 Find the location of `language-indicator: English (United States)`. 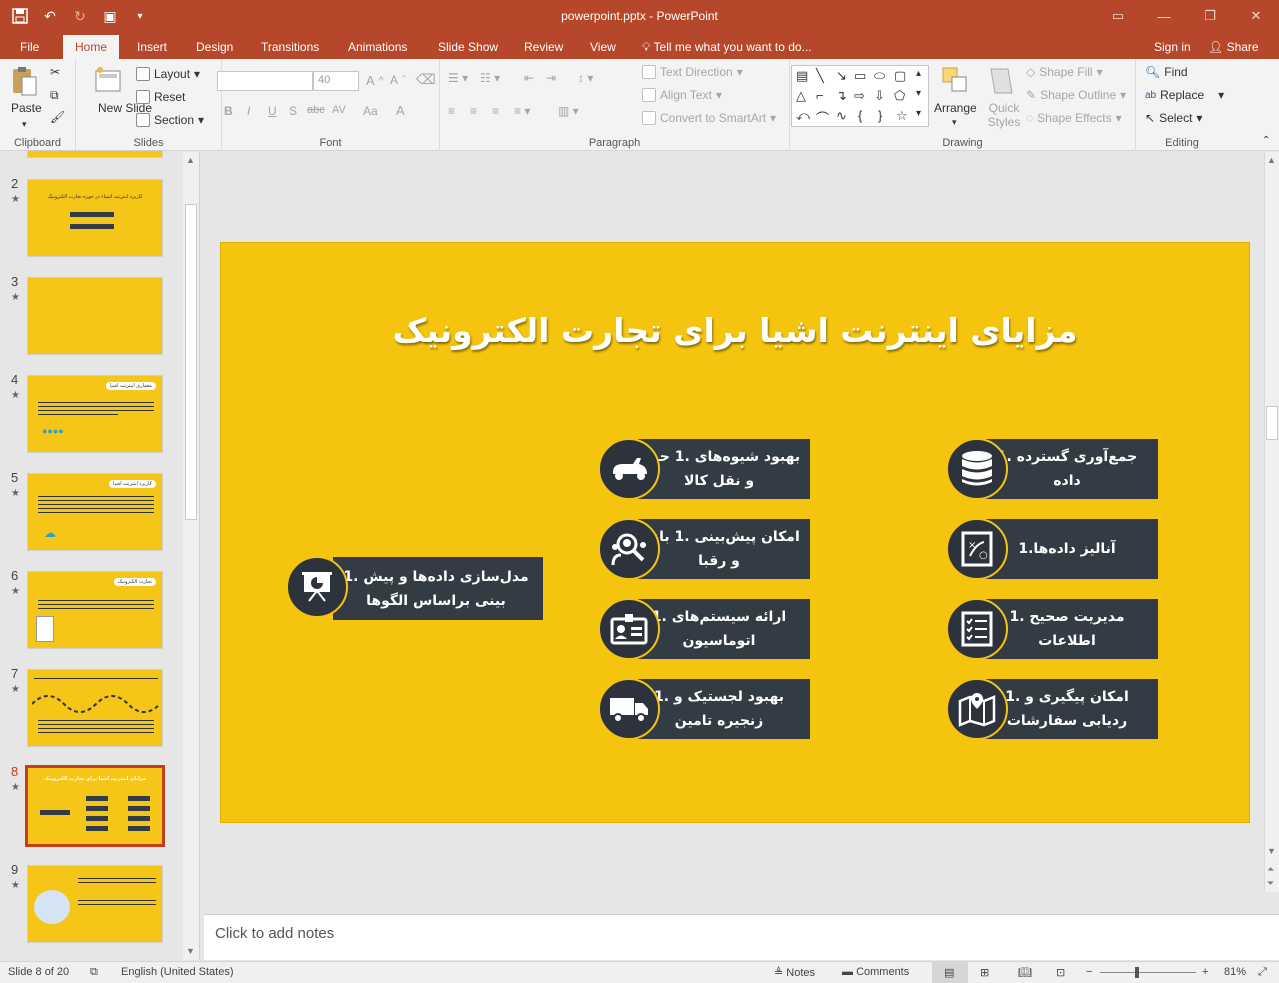

language-indicator: English (United States) is located at coordinates (177, 972).